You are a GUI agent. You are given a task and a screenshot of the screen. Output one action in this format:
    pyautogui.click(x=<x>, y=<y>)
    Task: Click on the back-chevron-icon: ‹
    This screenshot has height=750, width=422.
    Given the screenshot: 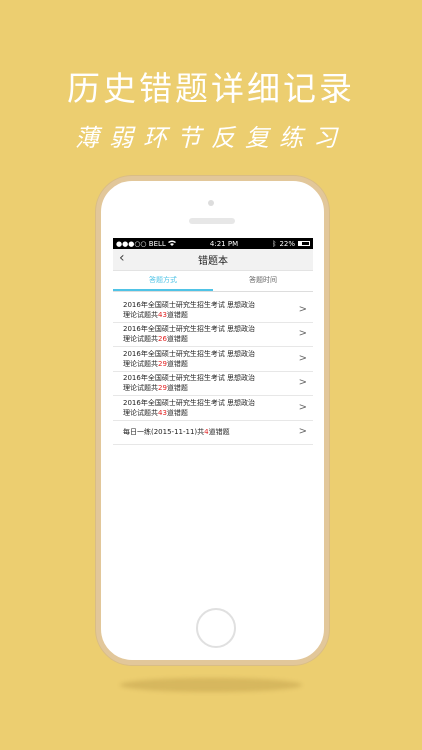 What is the action you would take?
    pyautogui.click(x=122, y=258)
    